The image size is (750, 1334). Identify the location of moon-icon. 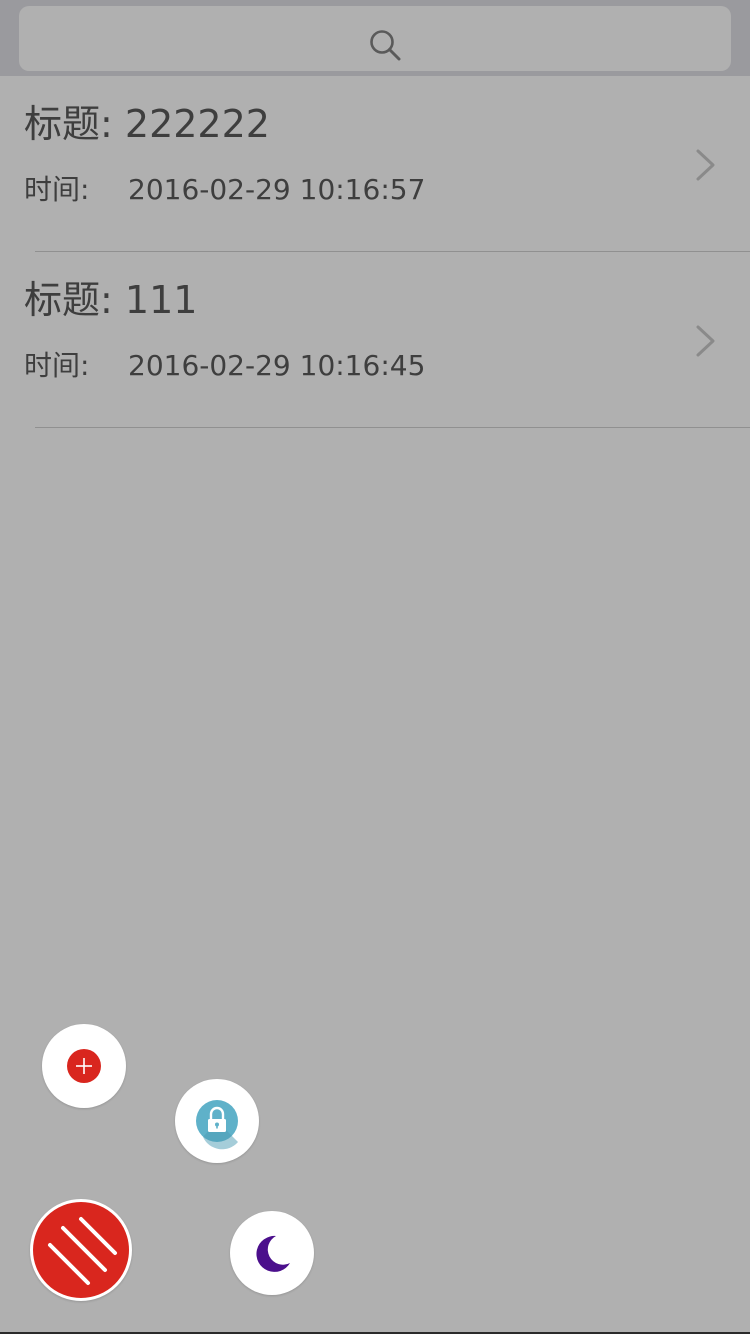
(273, 1253).